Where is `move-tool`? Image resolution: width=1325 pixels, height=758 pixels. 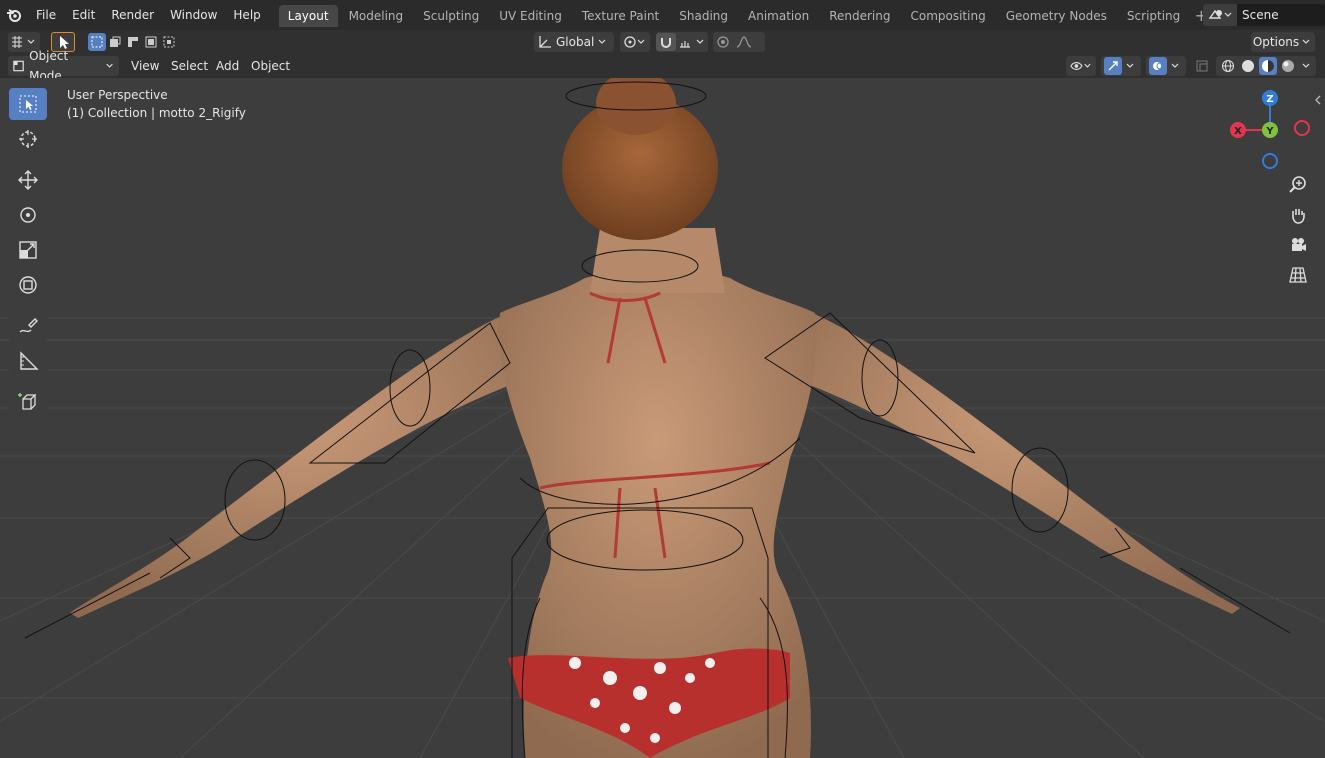 move-tool is located at coordinates (28, 180).